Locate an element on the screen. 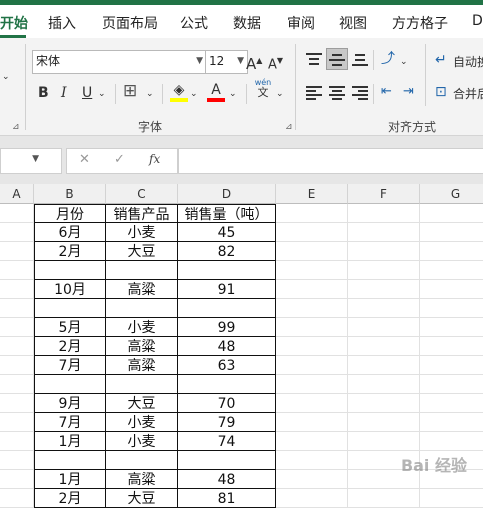 The height and width of the screenshot is (508, 483). column-header-D: D is located at coordinates (227, 194).